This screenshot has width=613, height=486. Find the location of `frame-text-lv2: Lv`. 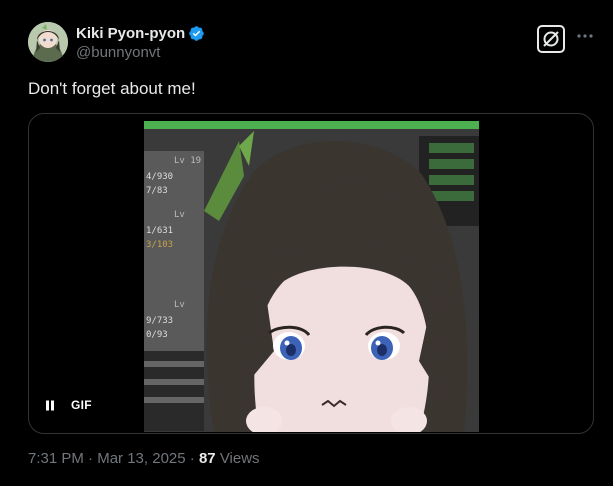

frame-text-lv2: Lv is located at coordinates (179, 215).